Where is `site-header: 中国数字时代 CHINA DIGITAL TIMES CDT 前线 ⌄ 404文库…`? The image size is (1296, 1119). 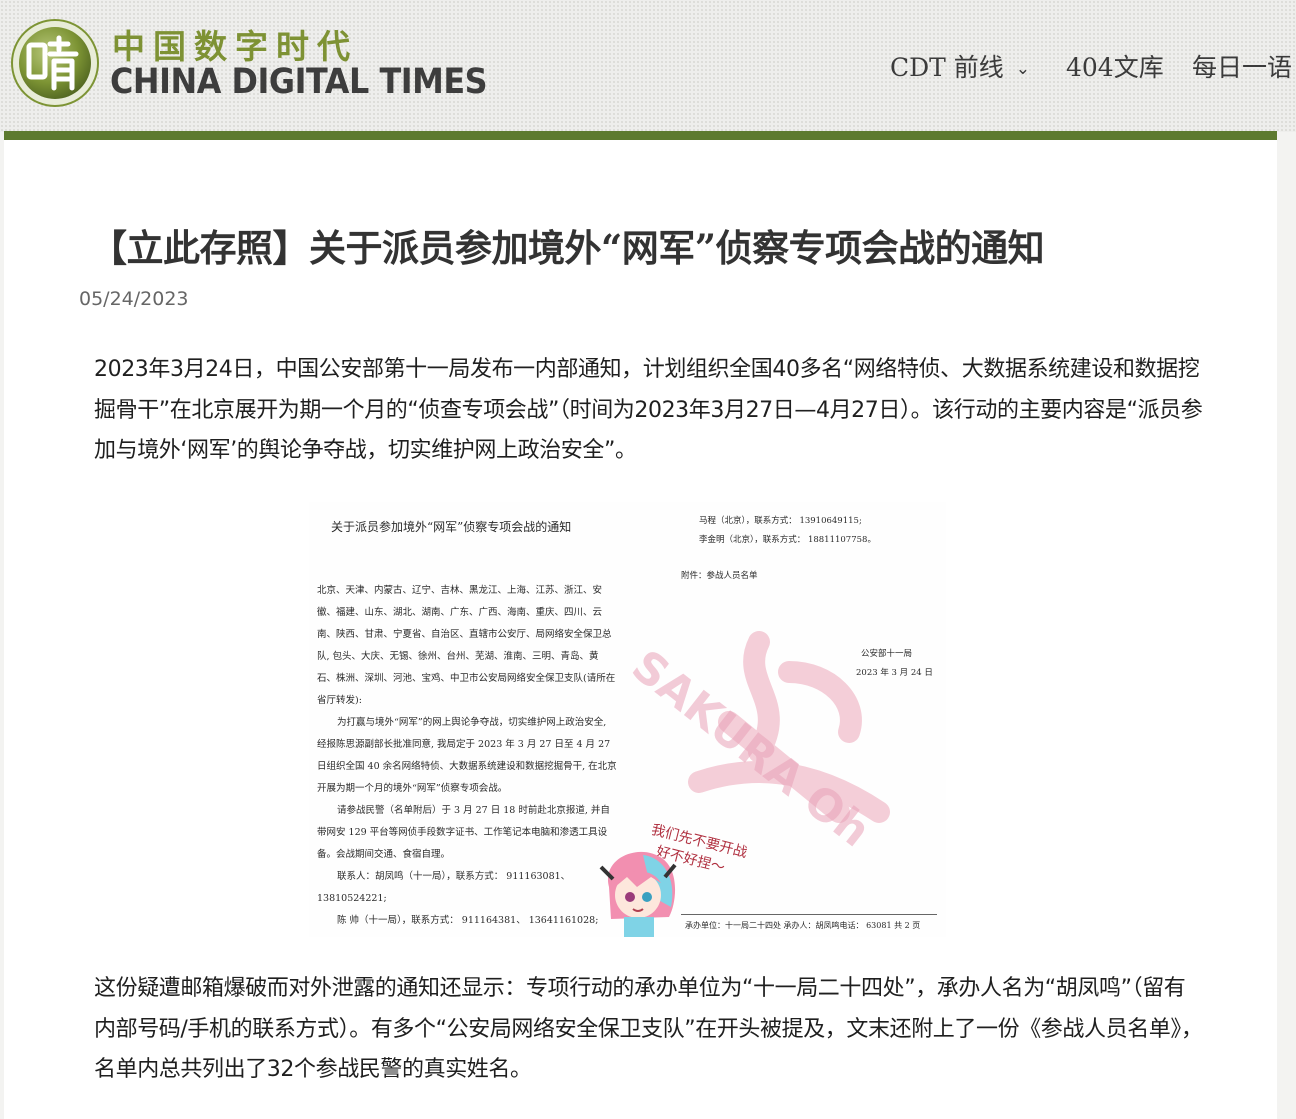
site-header: 中国数字时代 CHINA DIGITAL TIMES CDT 前线 ⌄ 404文库… is located at coordinates (648, 66).